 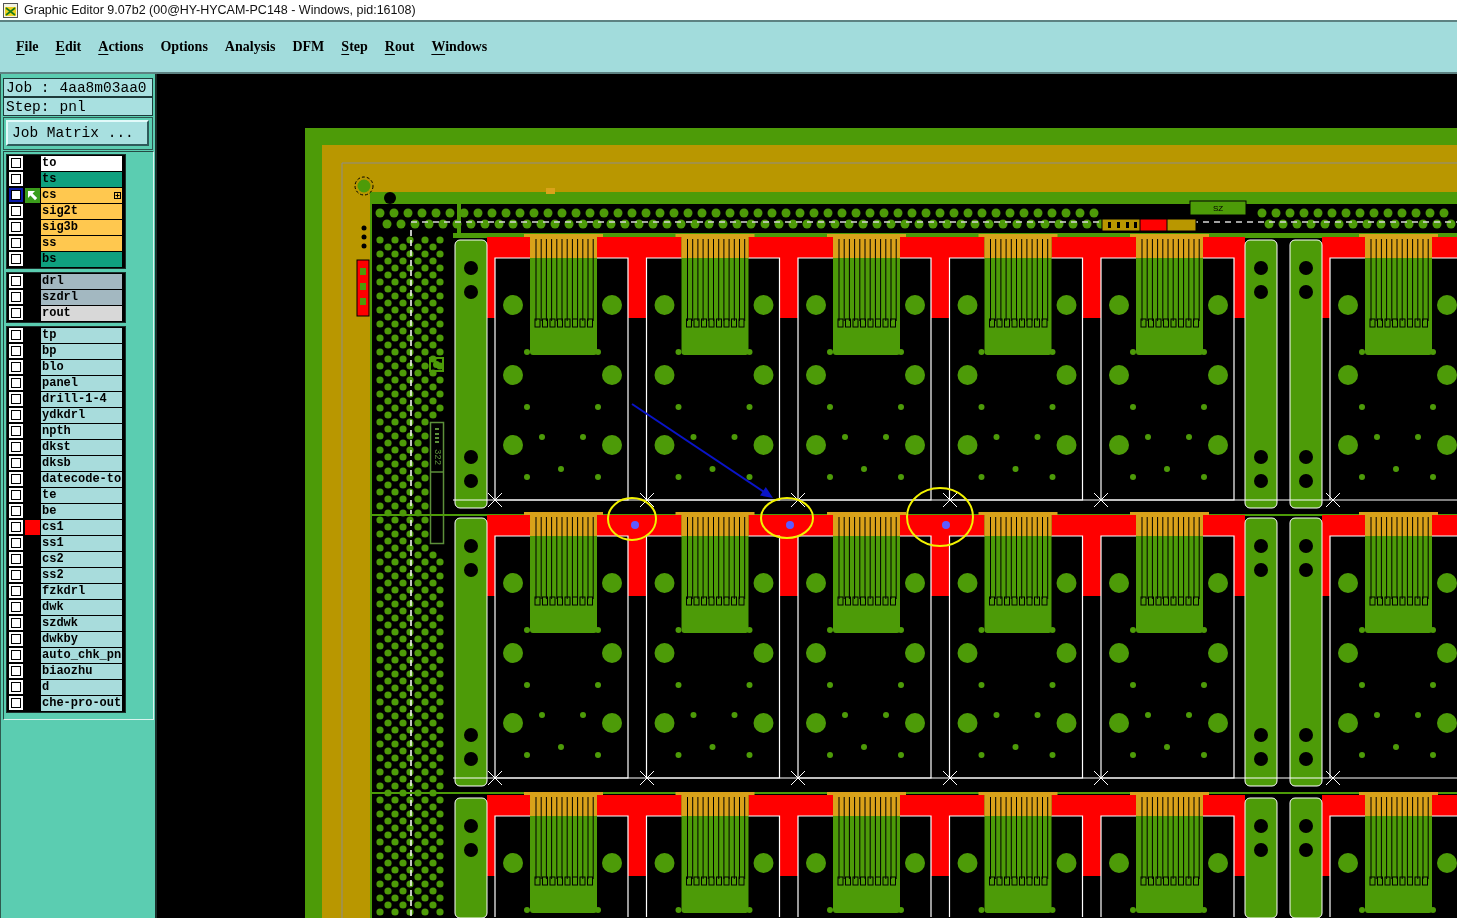 What do you see at coordinates (436, 457) in the screenshot?
I see `vertical-label: 322` at bounding box center [436, 457].